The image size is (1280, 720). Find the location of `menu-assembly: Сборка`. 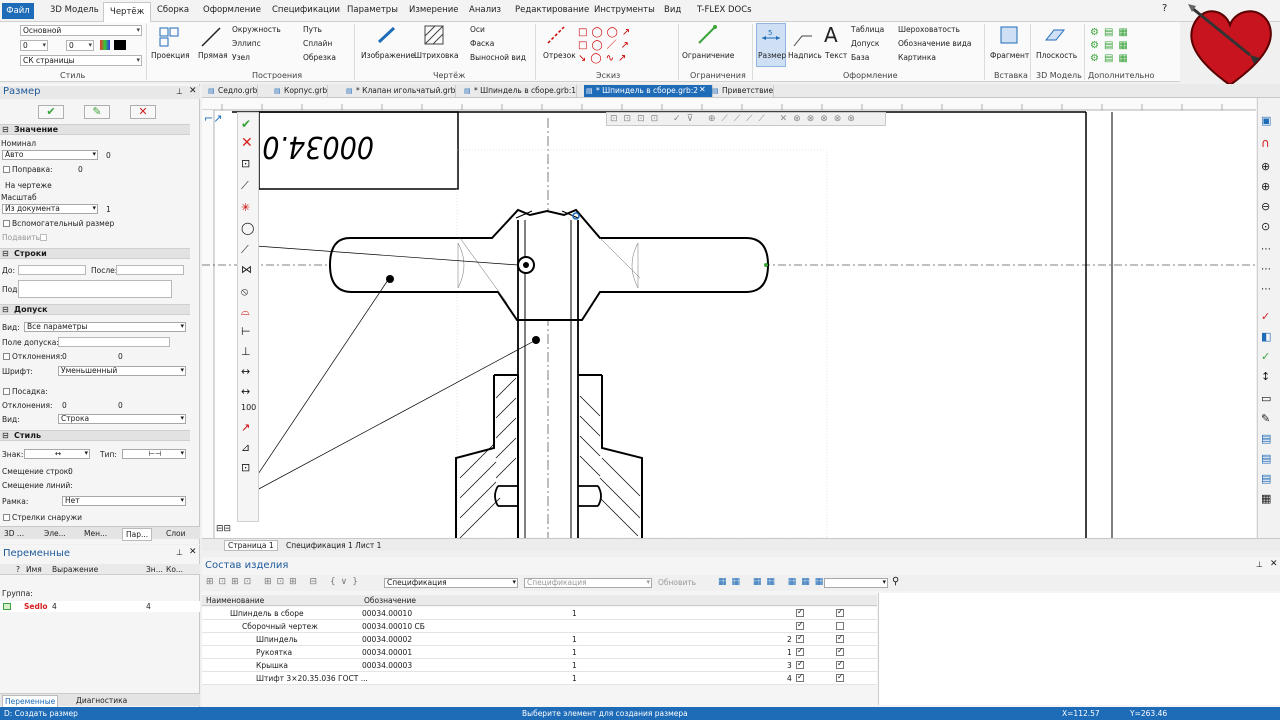

menu-assembly: Сборка is located at coordinates (173, 10).